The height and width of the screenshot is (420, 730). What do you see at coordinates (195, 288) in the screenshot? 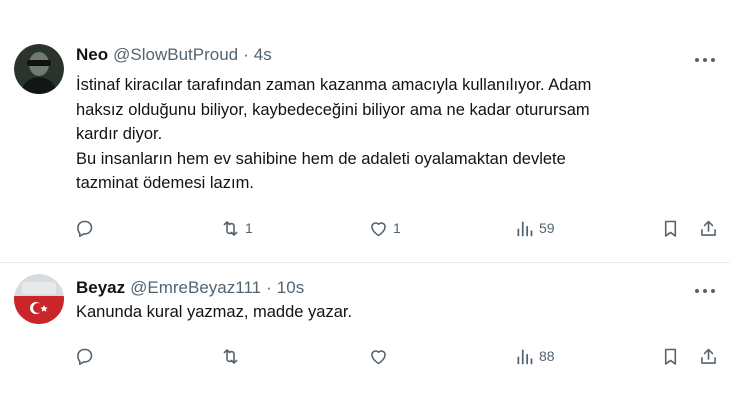
I see `user-handle: @EmreBeyaz111` at bounding box center [195, 288].